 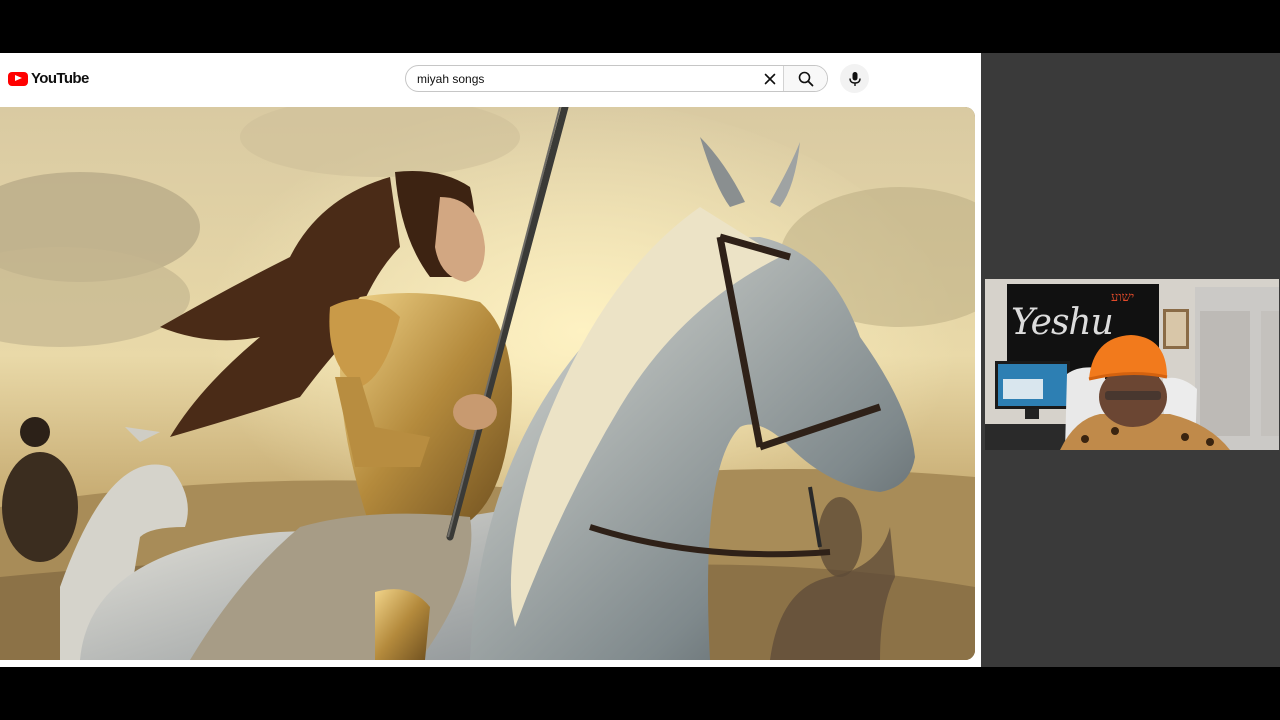 I want to click on youtube-logo: YouTube, so click(x=48, y=78).